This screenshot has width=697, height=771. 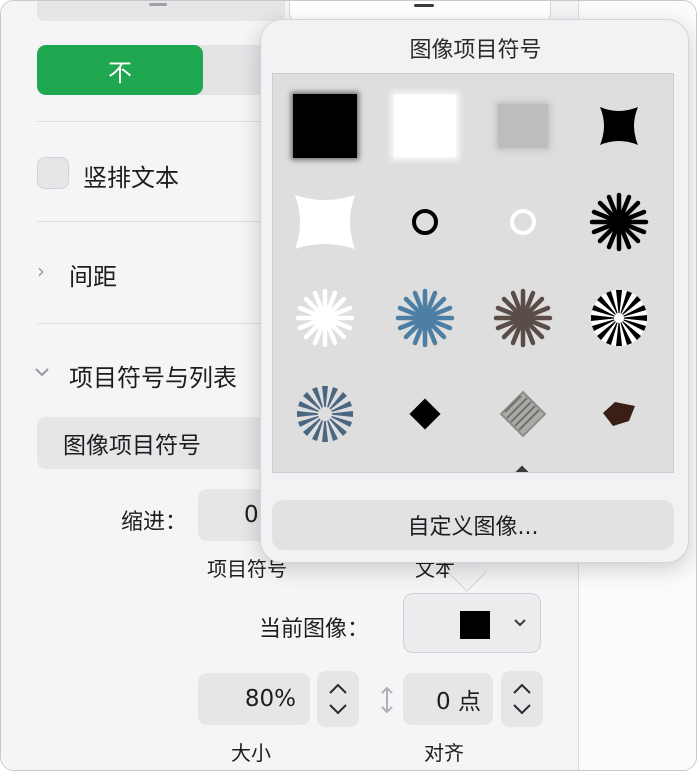 I want to click on blue-starburst-bullet, so click(x=425, y=318).